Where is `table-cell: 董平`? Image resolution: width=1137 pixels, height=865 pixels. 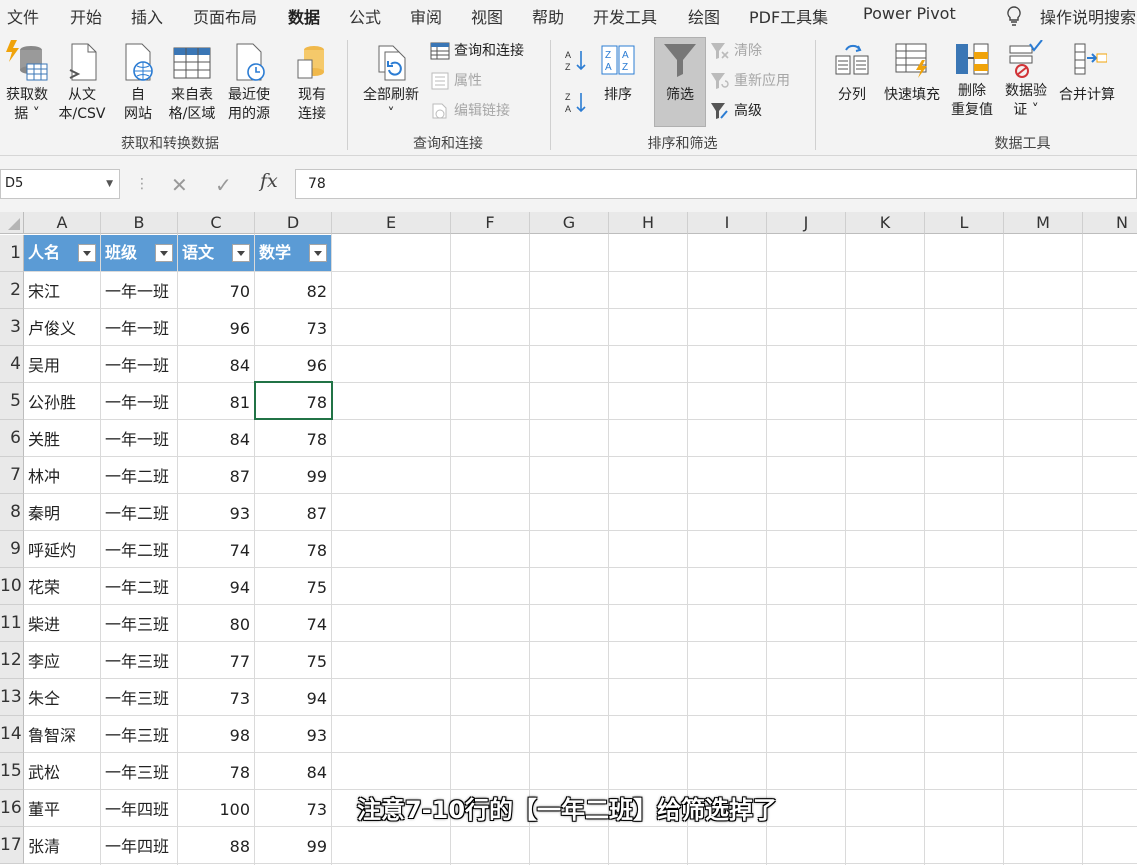
table-cell: 董平 is located at coordinates (62, 808).